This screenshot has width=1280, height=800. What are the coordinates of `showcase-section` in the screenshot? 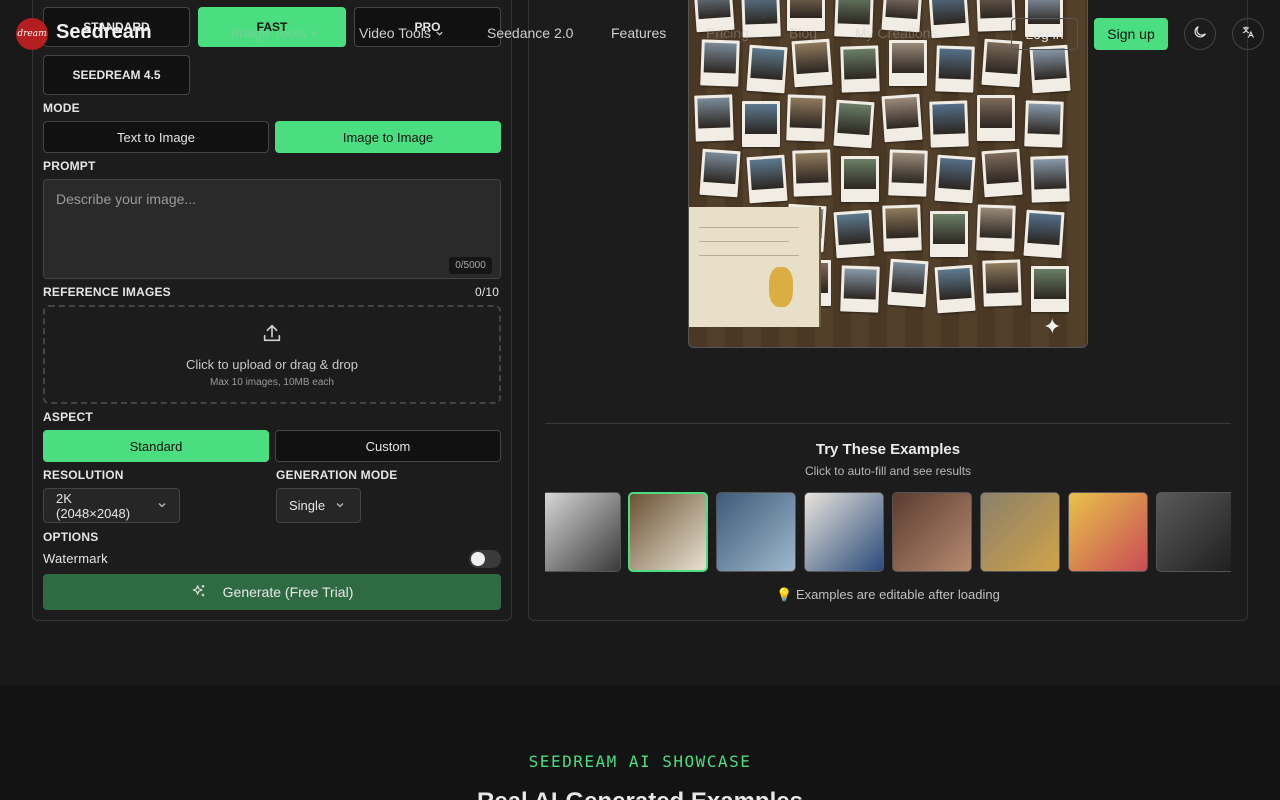 It's located at (640, 742).